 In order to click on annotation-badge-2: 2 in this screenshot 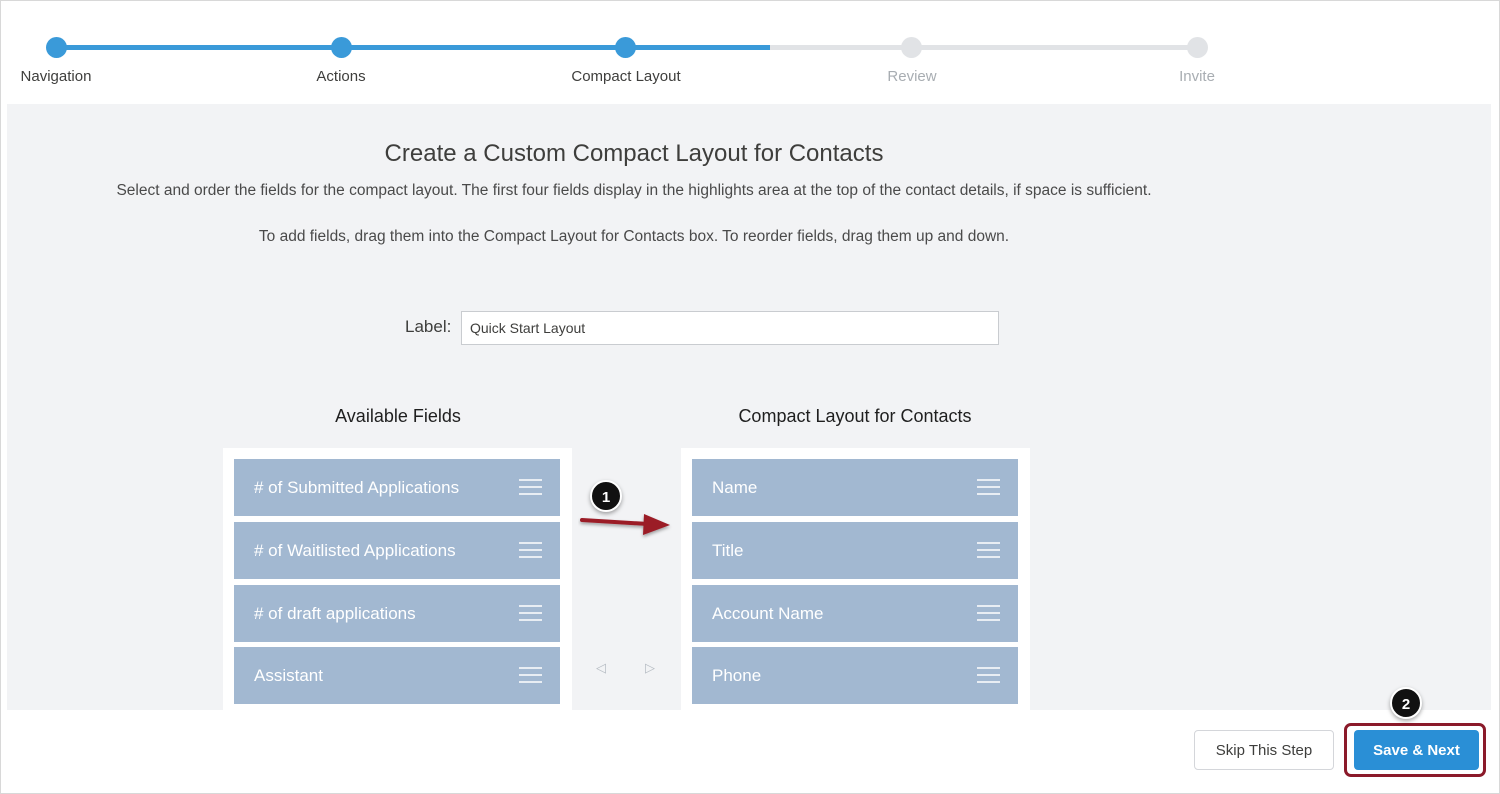, I will do `click(1406, 703)`.